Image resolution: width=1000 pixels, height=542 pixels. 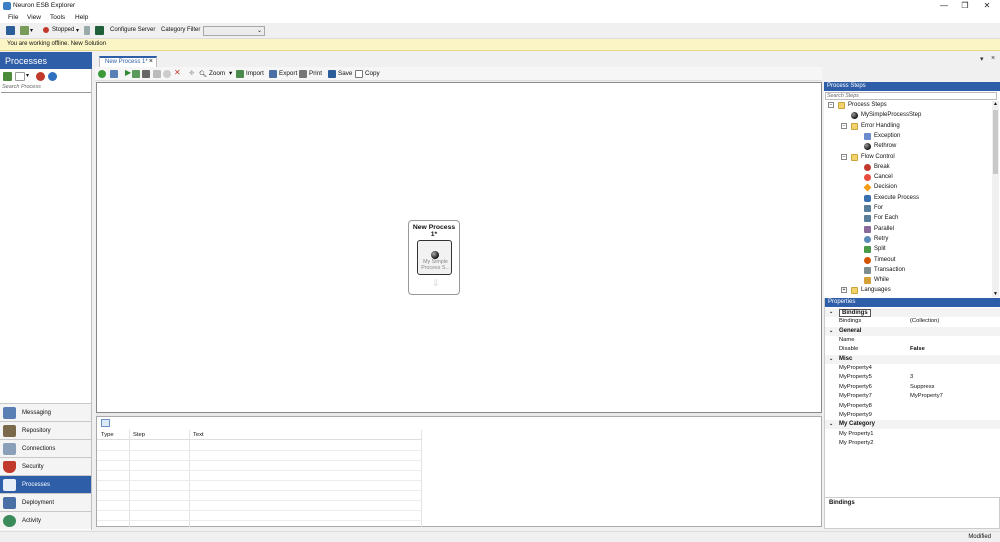 What do you see at coordinates (912, 359) in the screenshot?
I see `property-category: ⌄ Misc` at bounding box center [912, 359].